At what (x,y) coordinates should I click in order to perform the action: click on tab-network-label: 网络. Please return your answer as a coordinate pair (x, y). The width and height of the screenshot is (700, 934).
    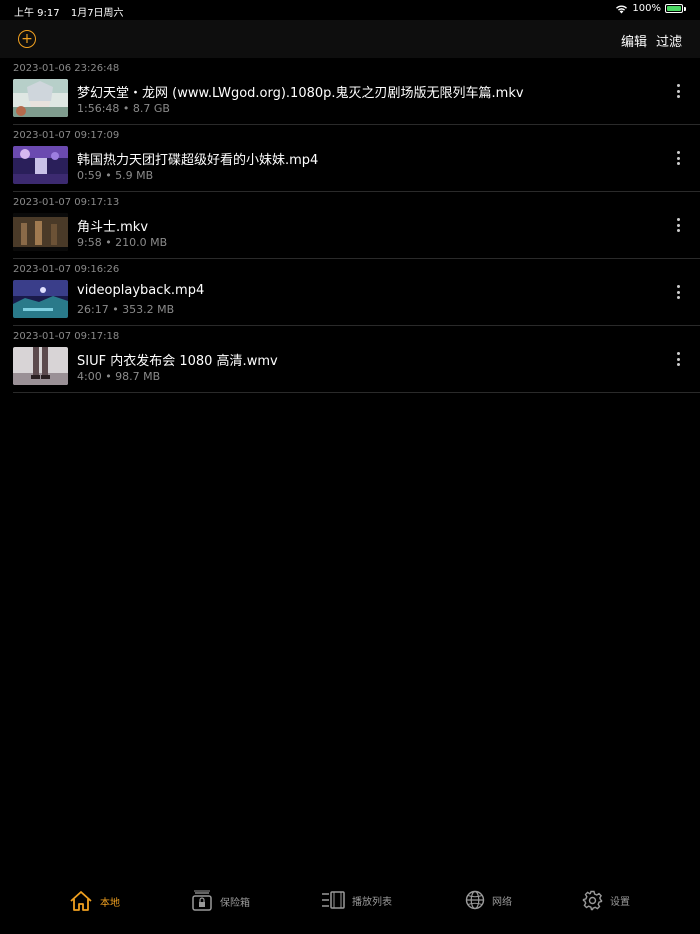
    Looking at the image, I should click on (502, 902).